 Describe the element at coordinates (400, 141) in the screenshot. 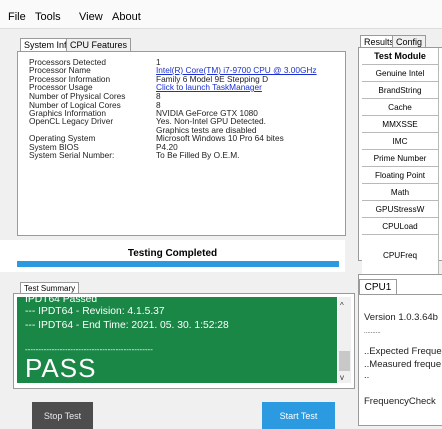

I see `test-module-item: IMC` at that location.